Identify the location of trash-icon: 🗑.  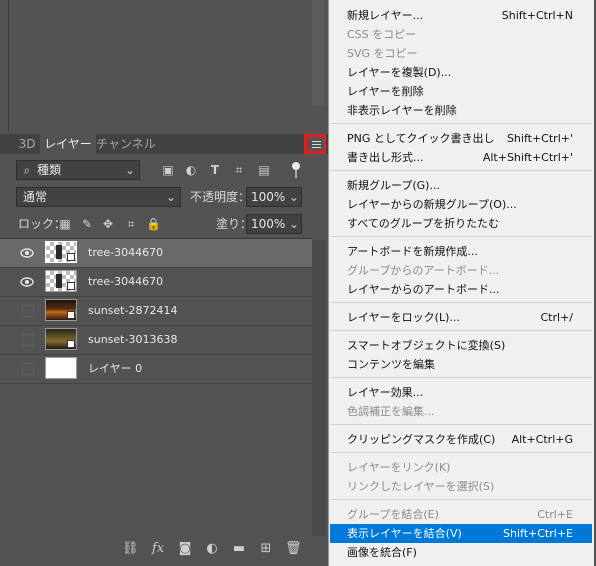
(293, 549).